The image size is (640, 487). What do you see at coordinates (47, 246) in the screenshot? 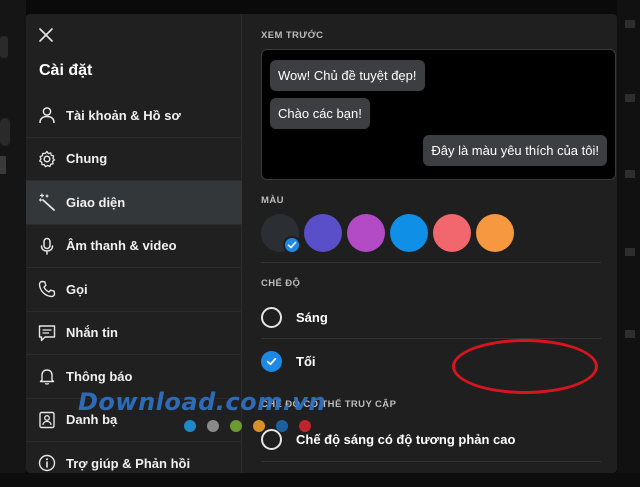
I see `microphone-icon` at bounding box center [47, 246].